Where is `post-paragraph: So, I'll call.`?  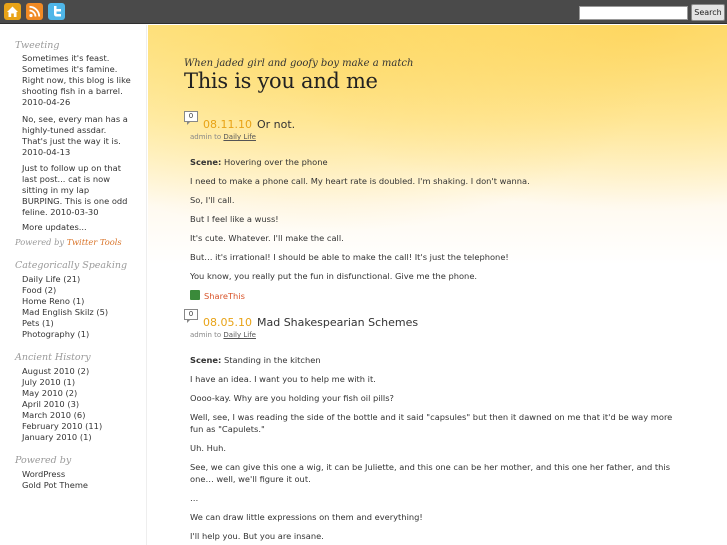
post-paragraph: So, I'll call. is located at coordinates (212, 200).